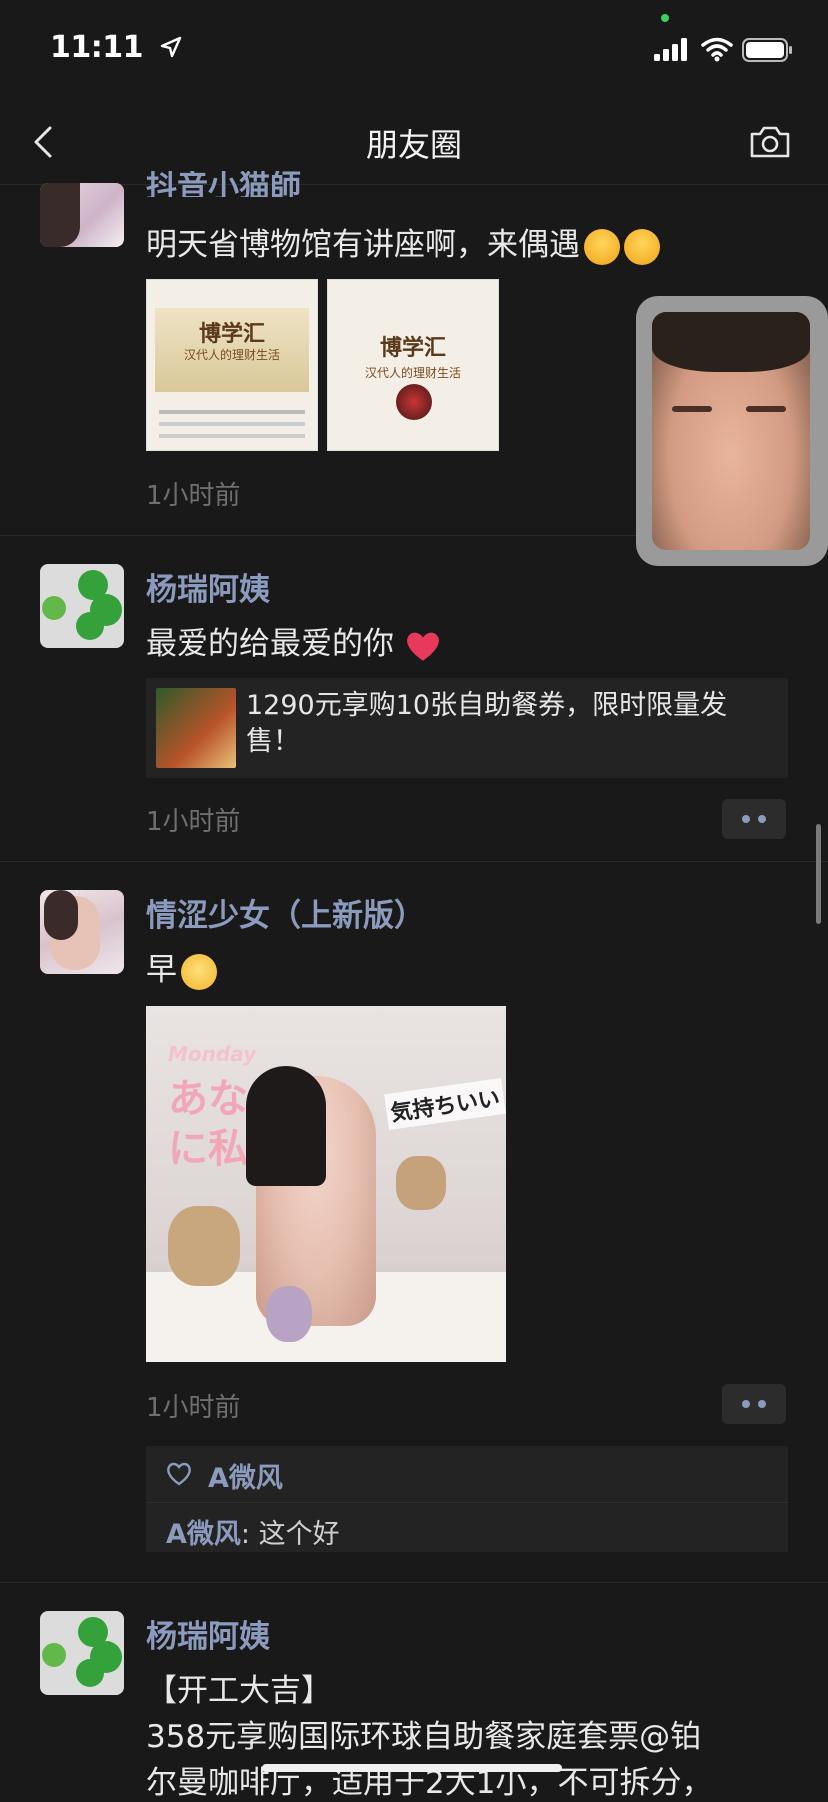 This screenshot has width=828, height=1802. Describe the element at coordinates (270, 644) in the screenshot. I see `post-text-content: 最爱的给最爱的你` at that location.